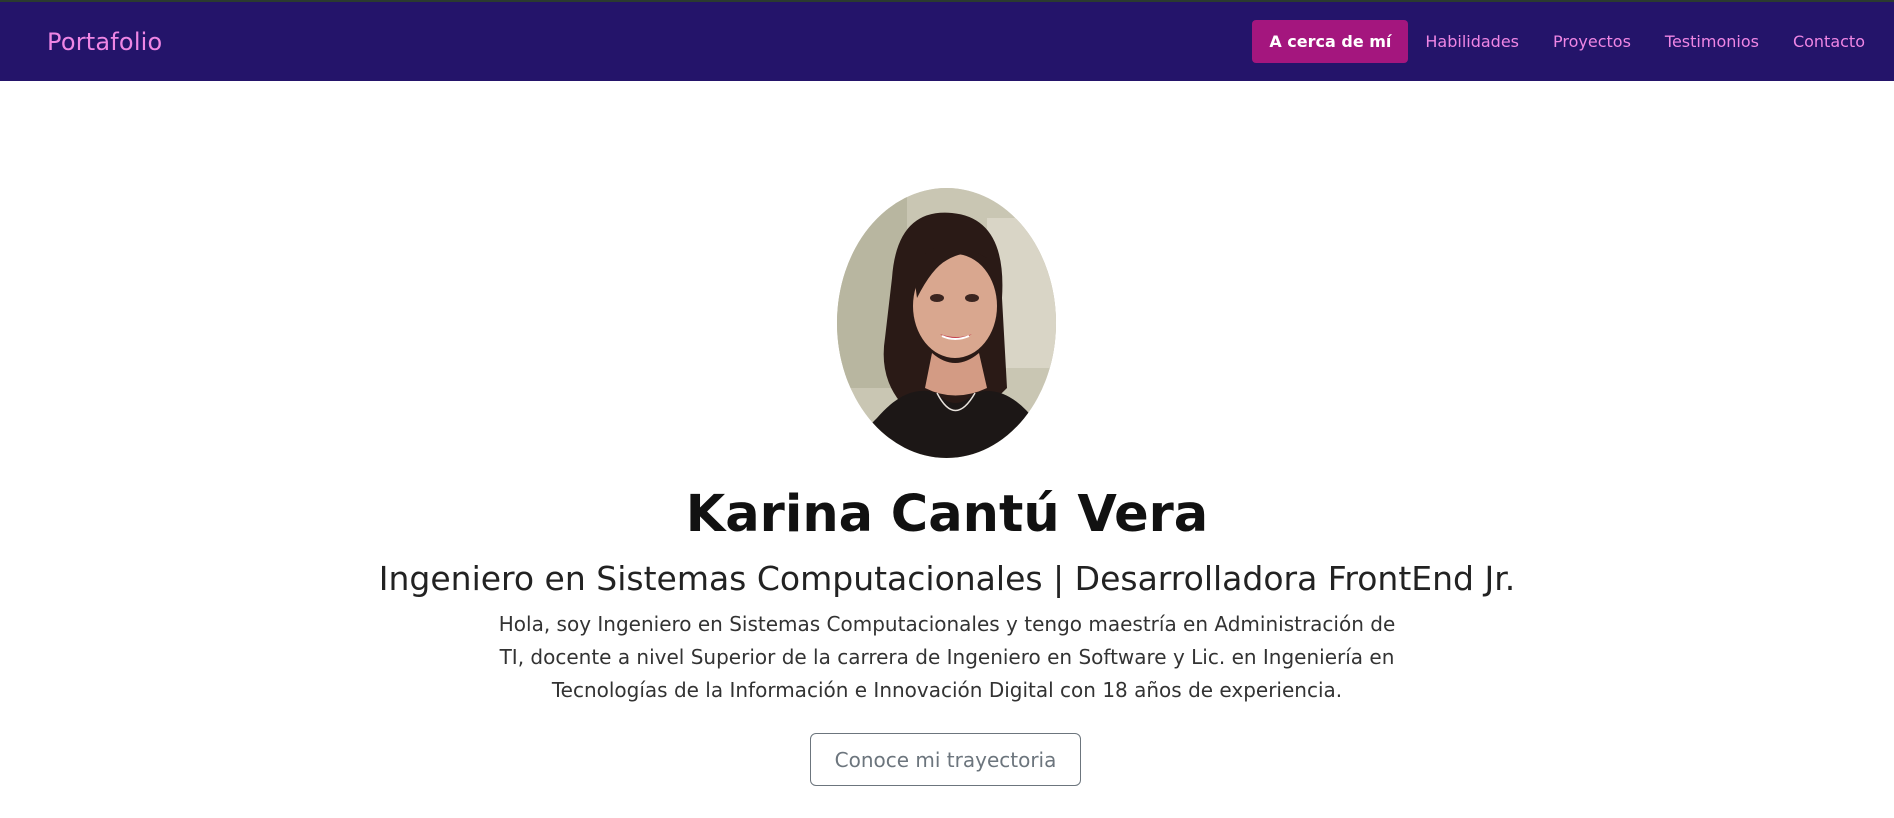  Describe the element at coordinates (947, 514) in the screenshot. I see `profile-name: Karina Cantú Vera` at that location.